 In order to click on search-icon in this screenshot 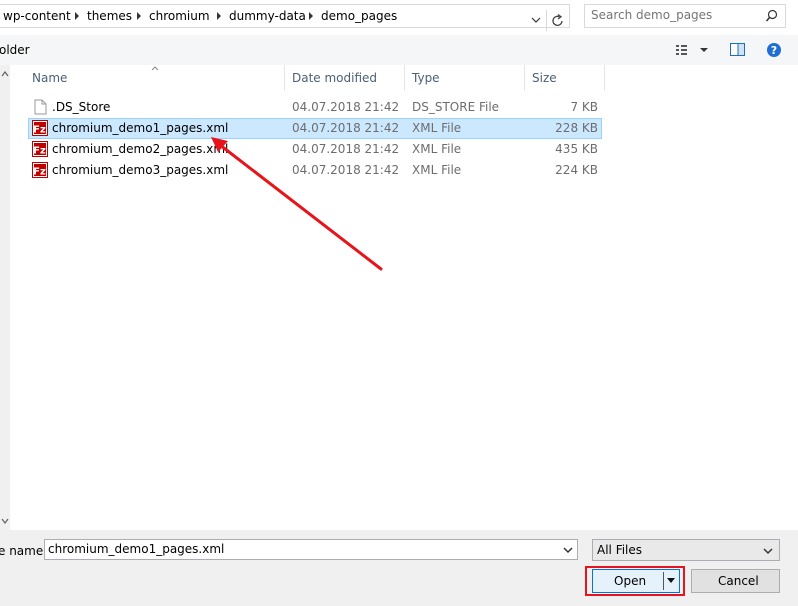, I will do `click(772, 16)`.